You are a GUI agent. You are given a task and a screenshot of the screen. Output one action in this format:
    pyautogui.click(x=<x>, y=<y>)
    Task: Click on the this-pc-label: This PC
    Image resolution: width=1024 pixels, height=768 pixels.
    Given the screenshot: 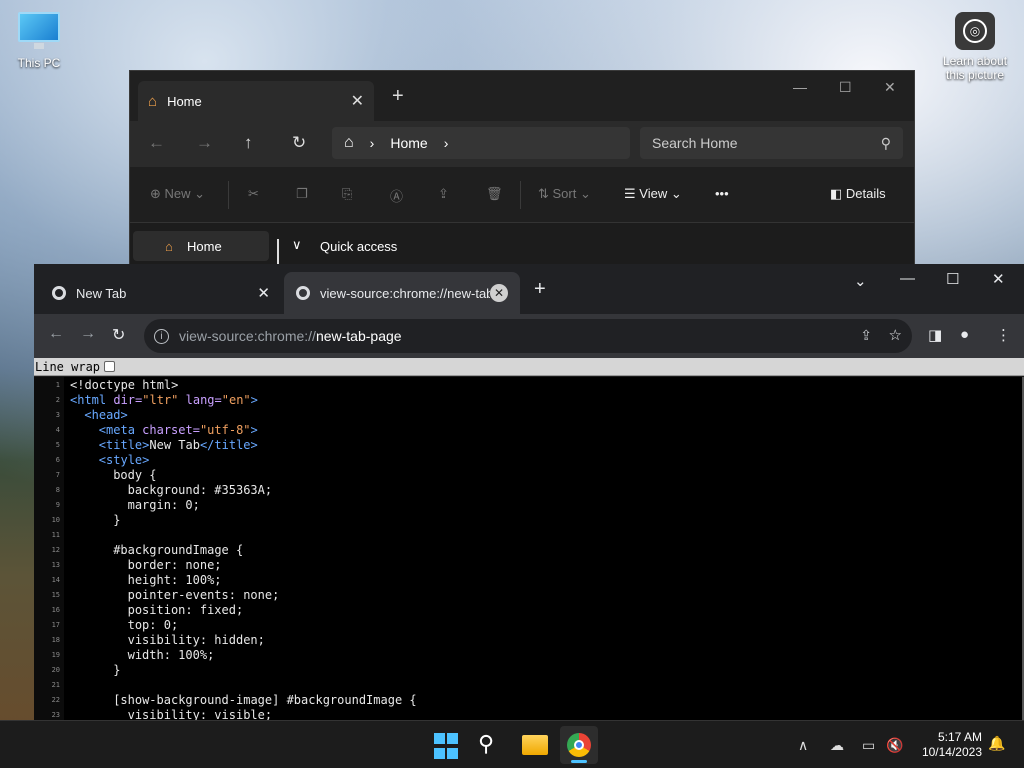 What is the action you would take?
    pyautogui.click(x=39, y=63)
    